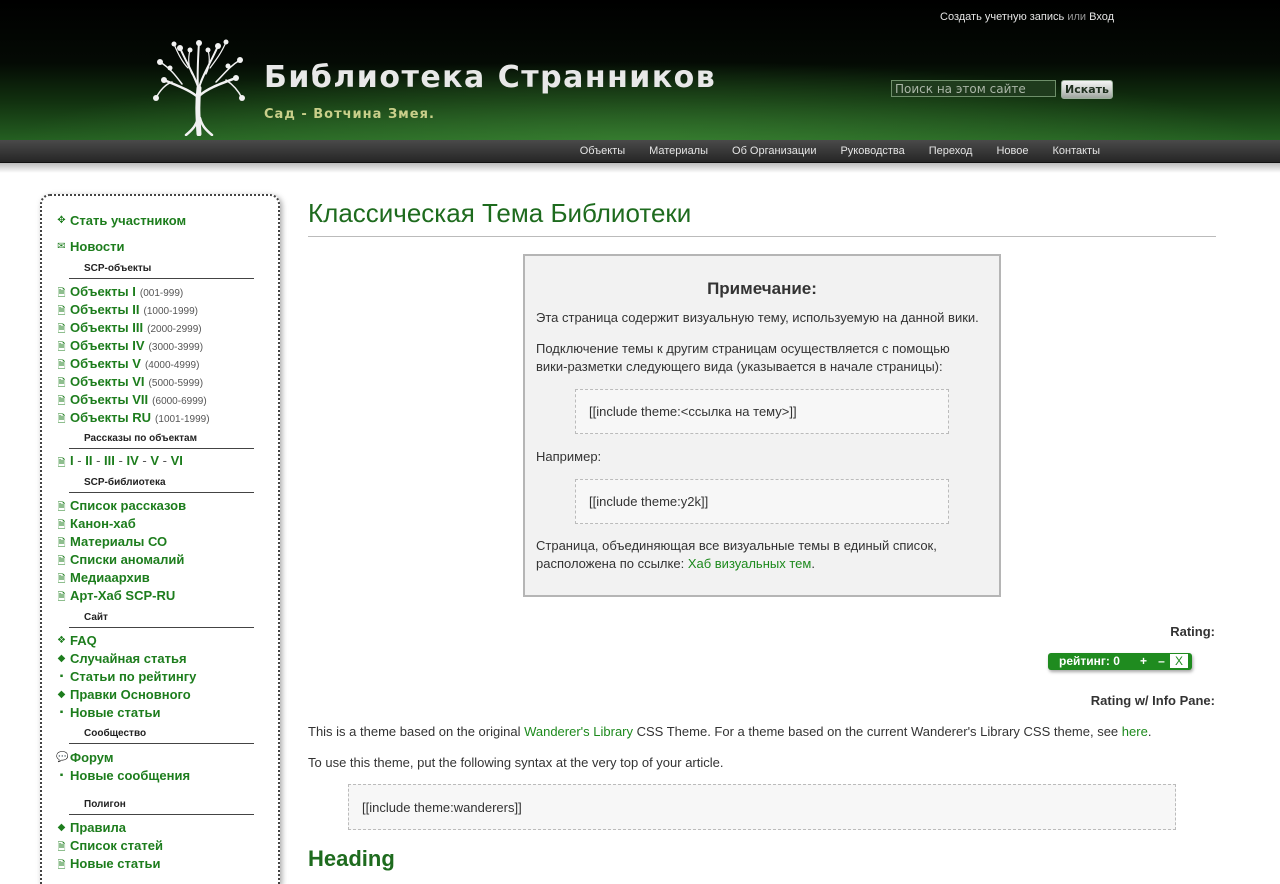  What do you see at coordinates (490, 77) in the screenshot?
I see `site-title: Библиотека Странников` at bounding box center [490, 77].